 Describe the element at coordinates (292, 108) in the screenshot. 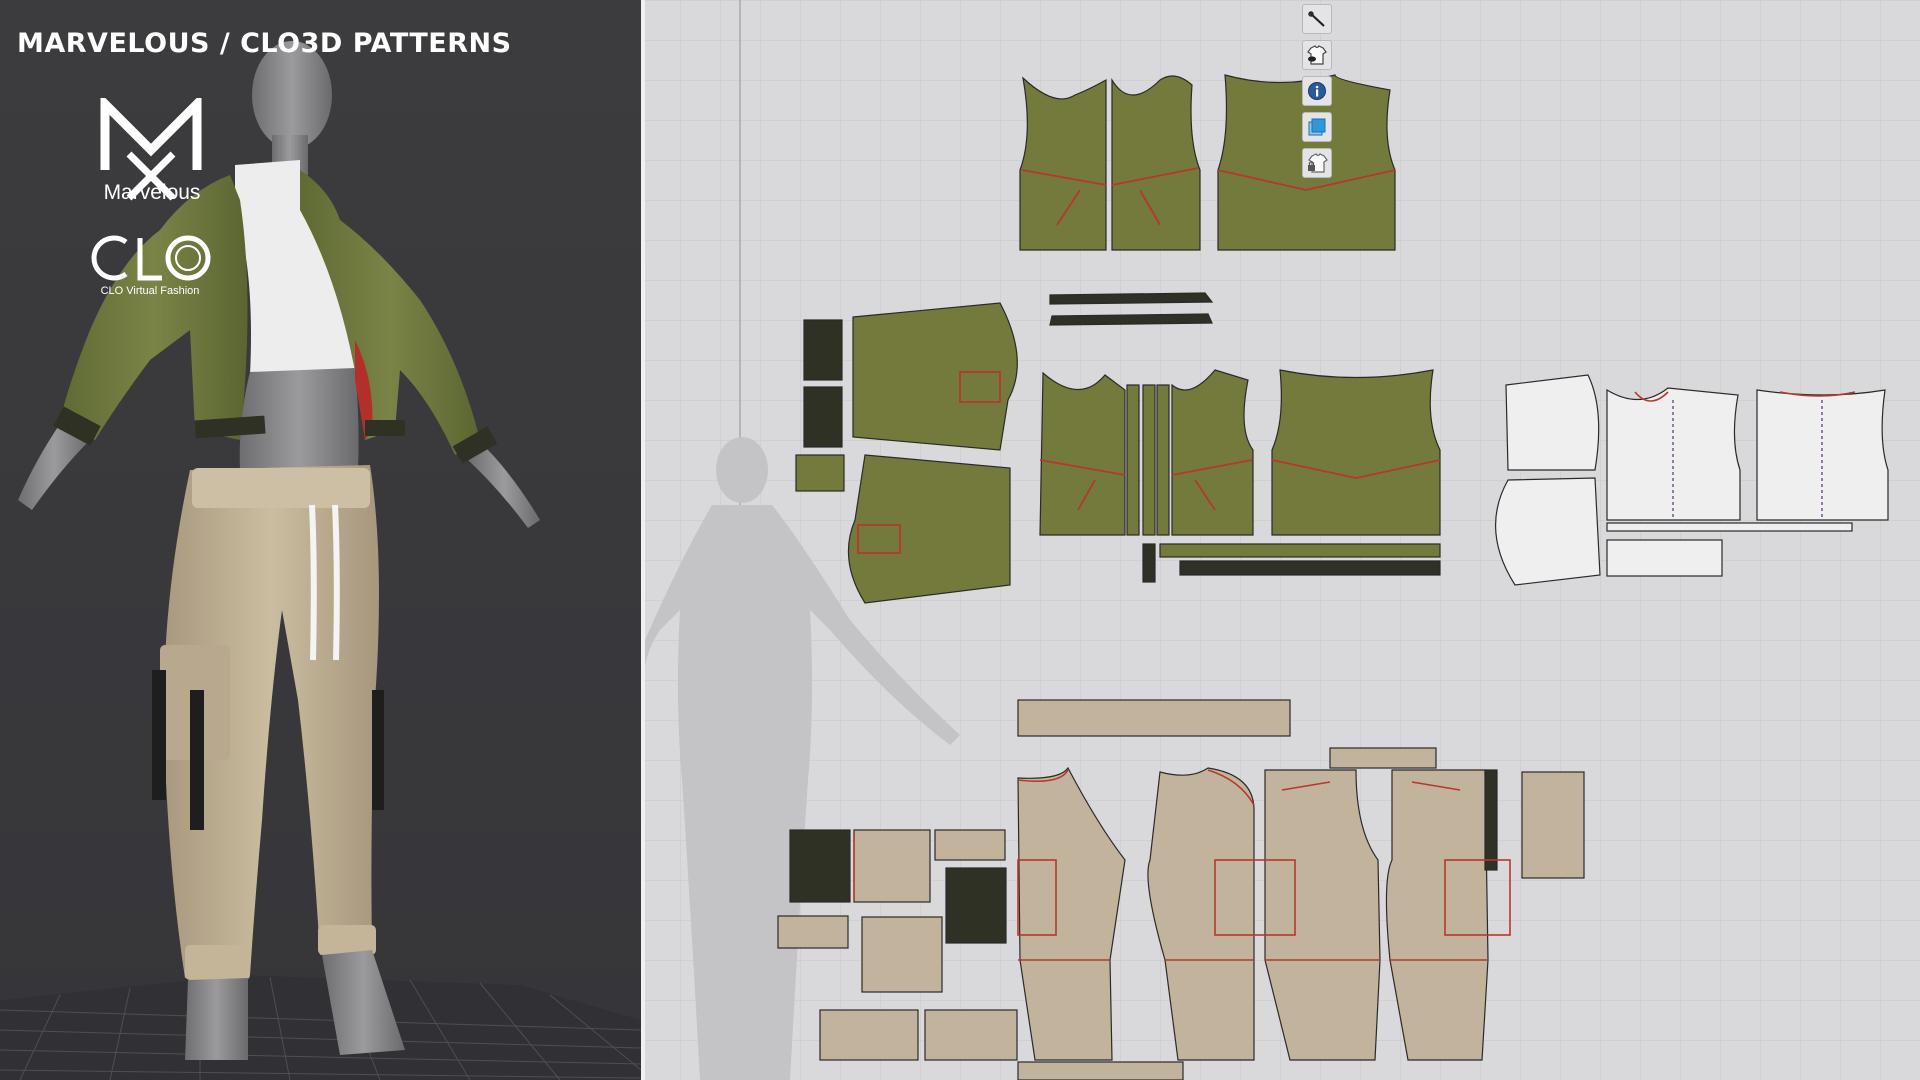

I see `avatar-head` at that location.